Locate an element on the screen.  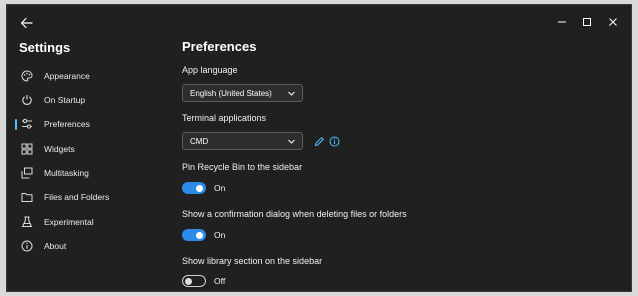
sidebar-item-label: Preferences is located at coordinates (67, 124).